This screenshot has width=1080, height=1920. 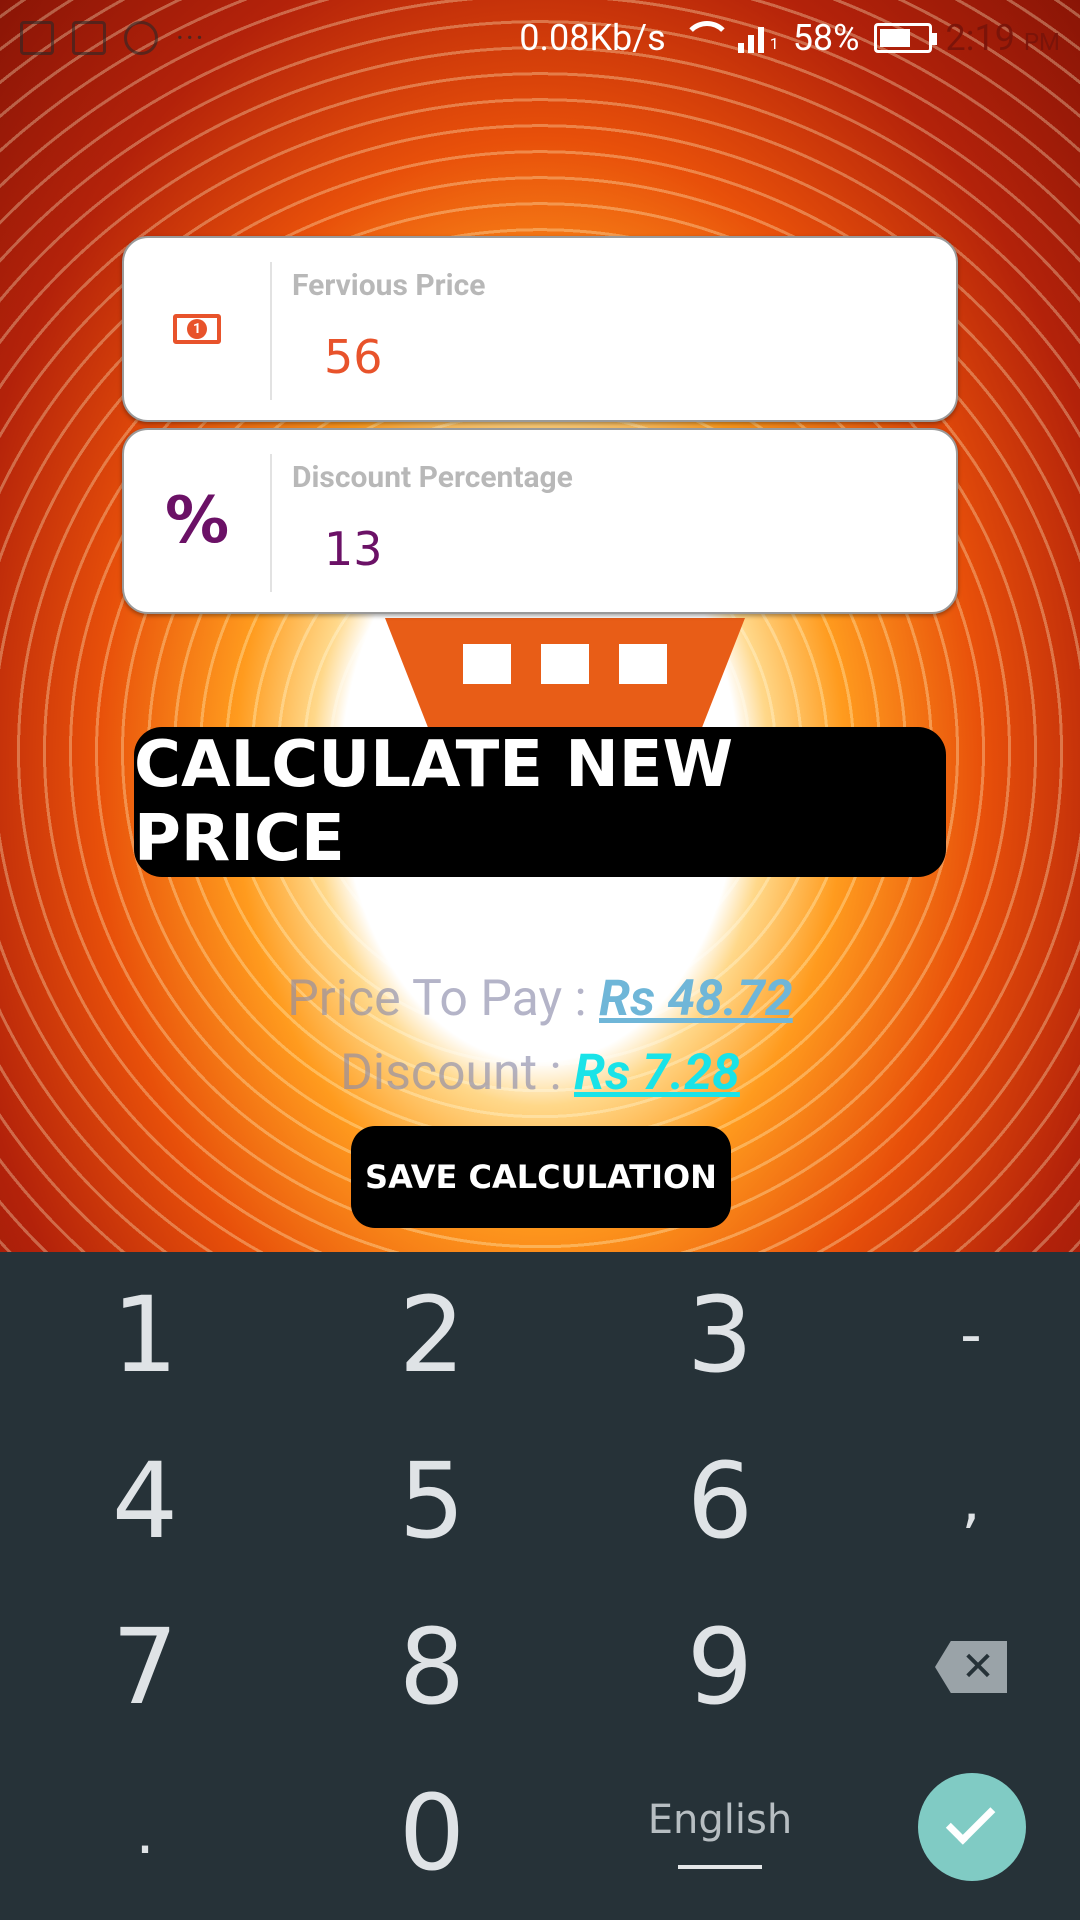 I want to click on status-bar: ··· 0.08Kb/s 1 58% 2:19 PM, so click(x=540, y=38).